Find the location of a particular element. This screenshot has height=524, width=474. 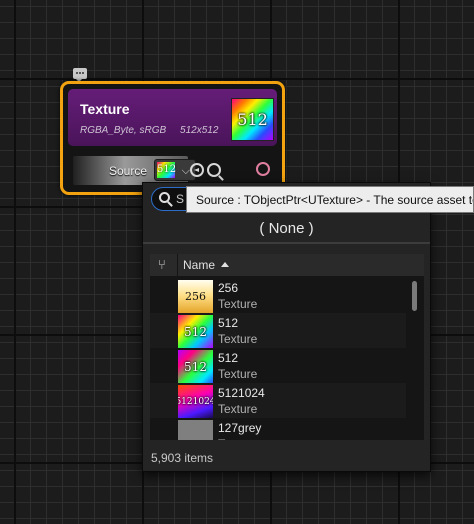

name-column-header: Name is located at coordinates (292, 265).